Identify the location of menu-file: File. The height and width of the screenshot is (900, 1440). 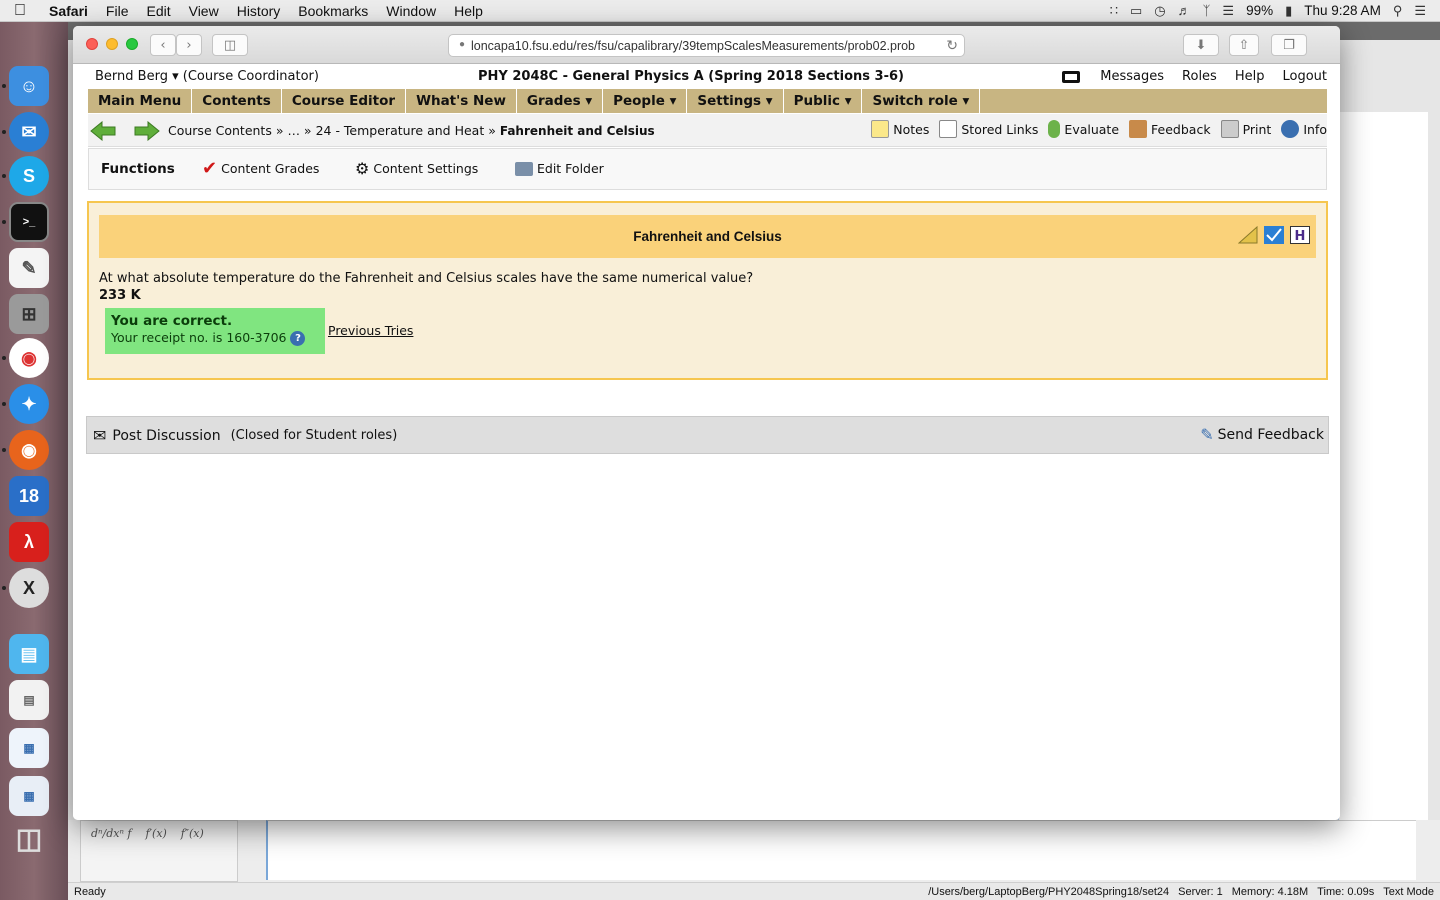
(117, 11).